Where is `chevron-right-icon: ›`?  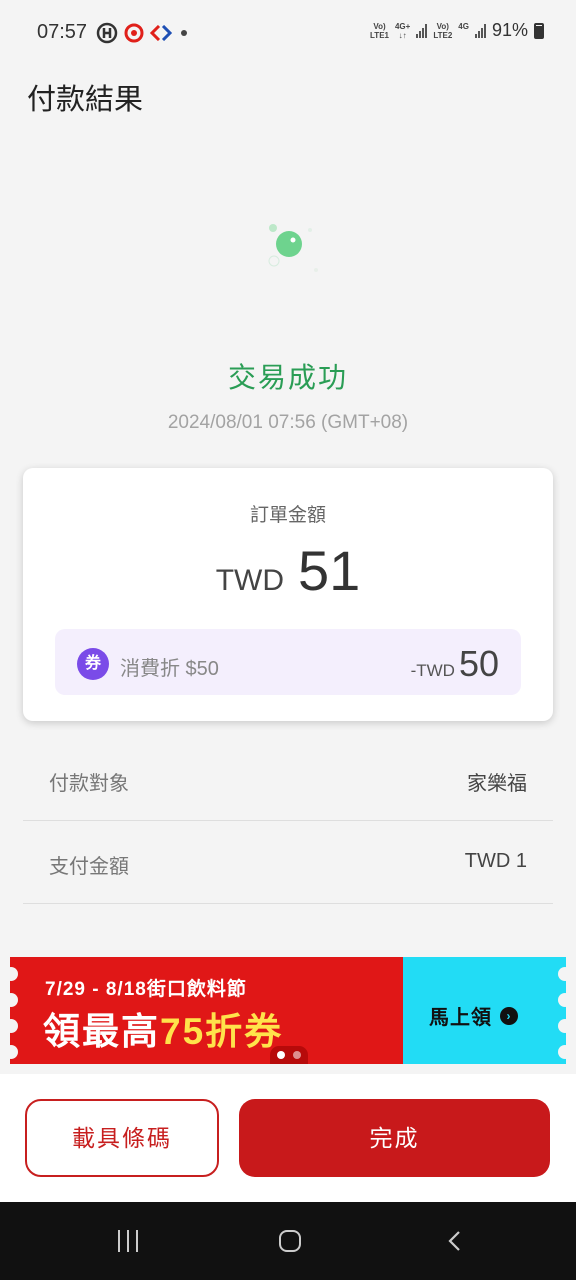 chevron-right-icon: › is located at coordinates (509, 1015).